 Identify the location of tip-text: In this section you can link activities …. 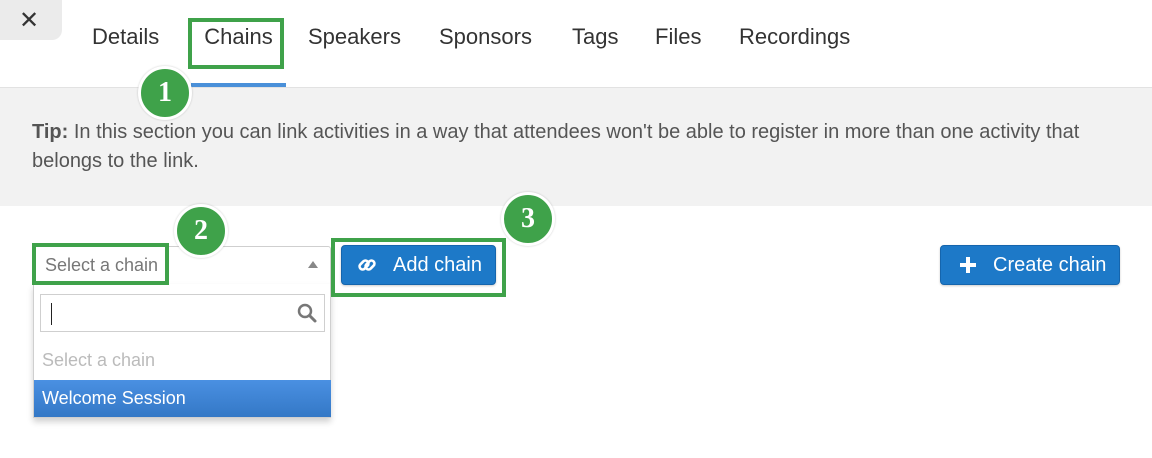
(556, 146).